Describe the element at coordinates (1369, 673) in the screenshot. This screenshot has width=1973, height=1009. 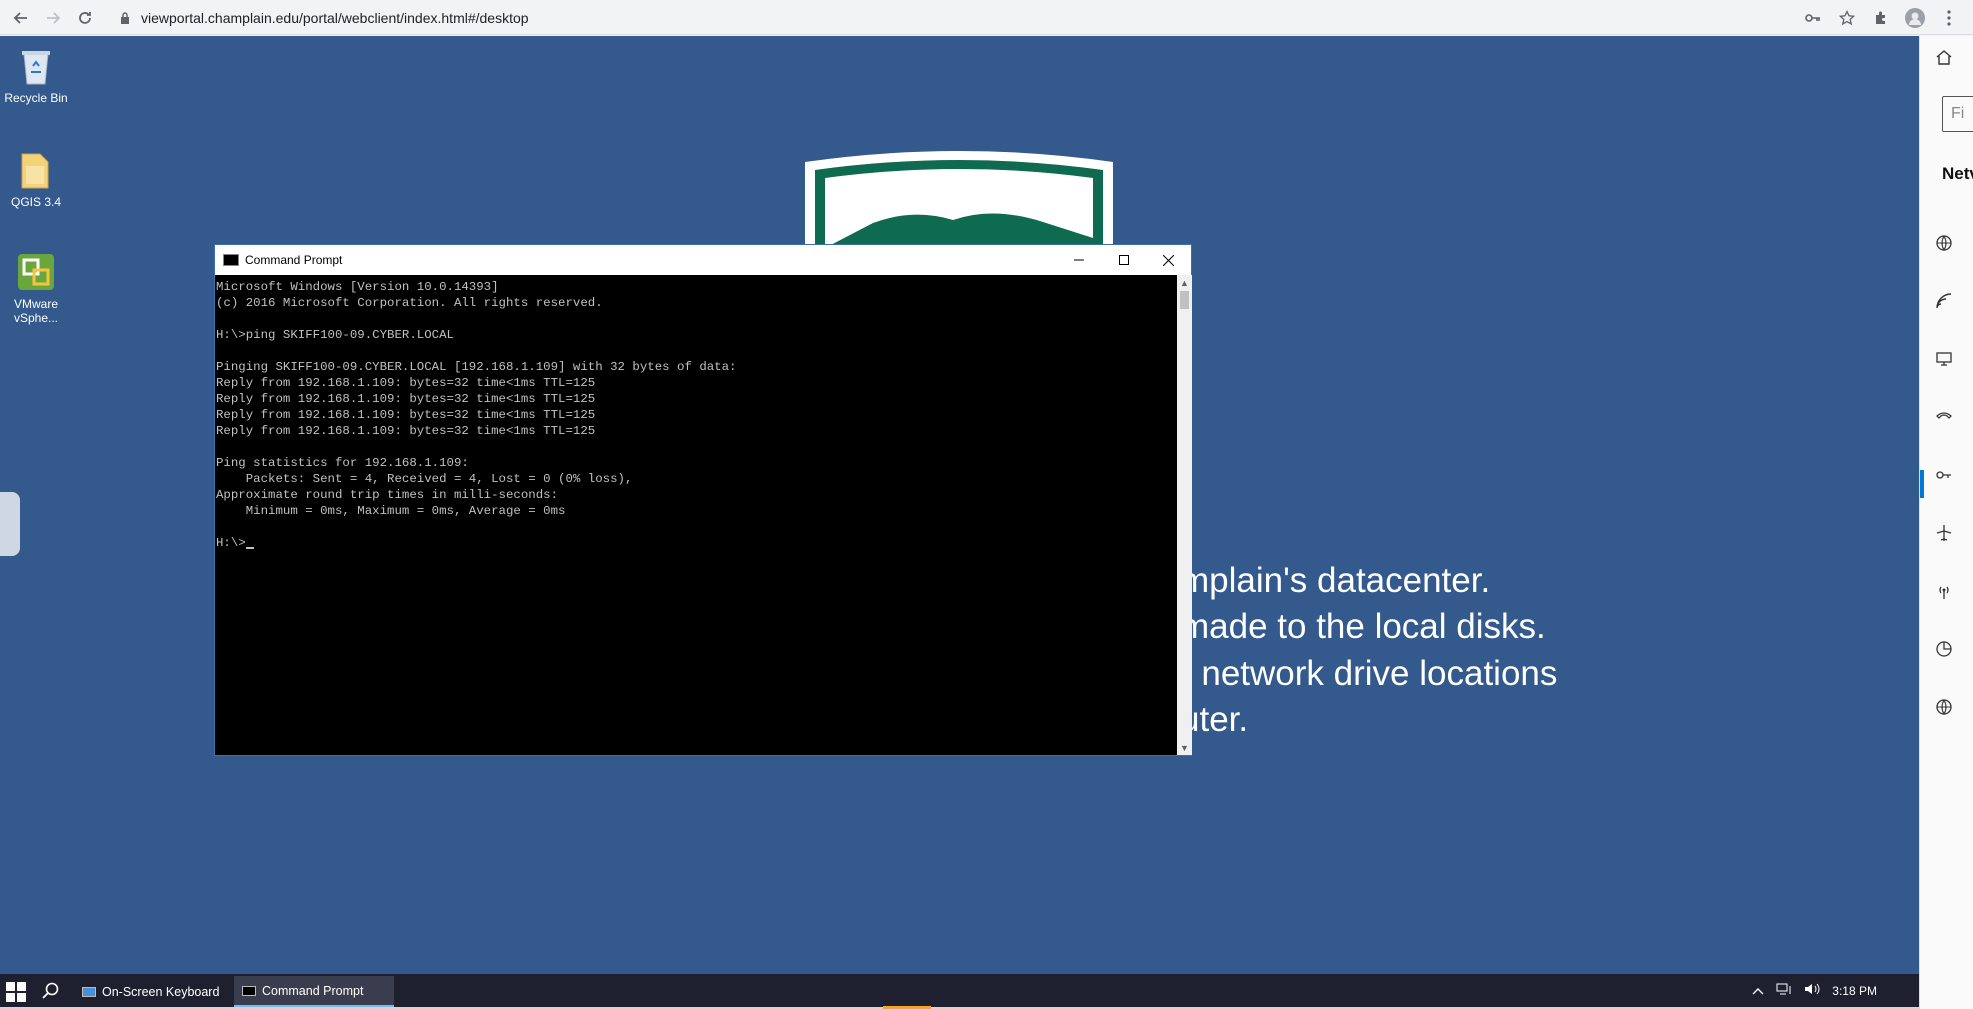
I see `desktop-info-line: r network drive locations` at that location.